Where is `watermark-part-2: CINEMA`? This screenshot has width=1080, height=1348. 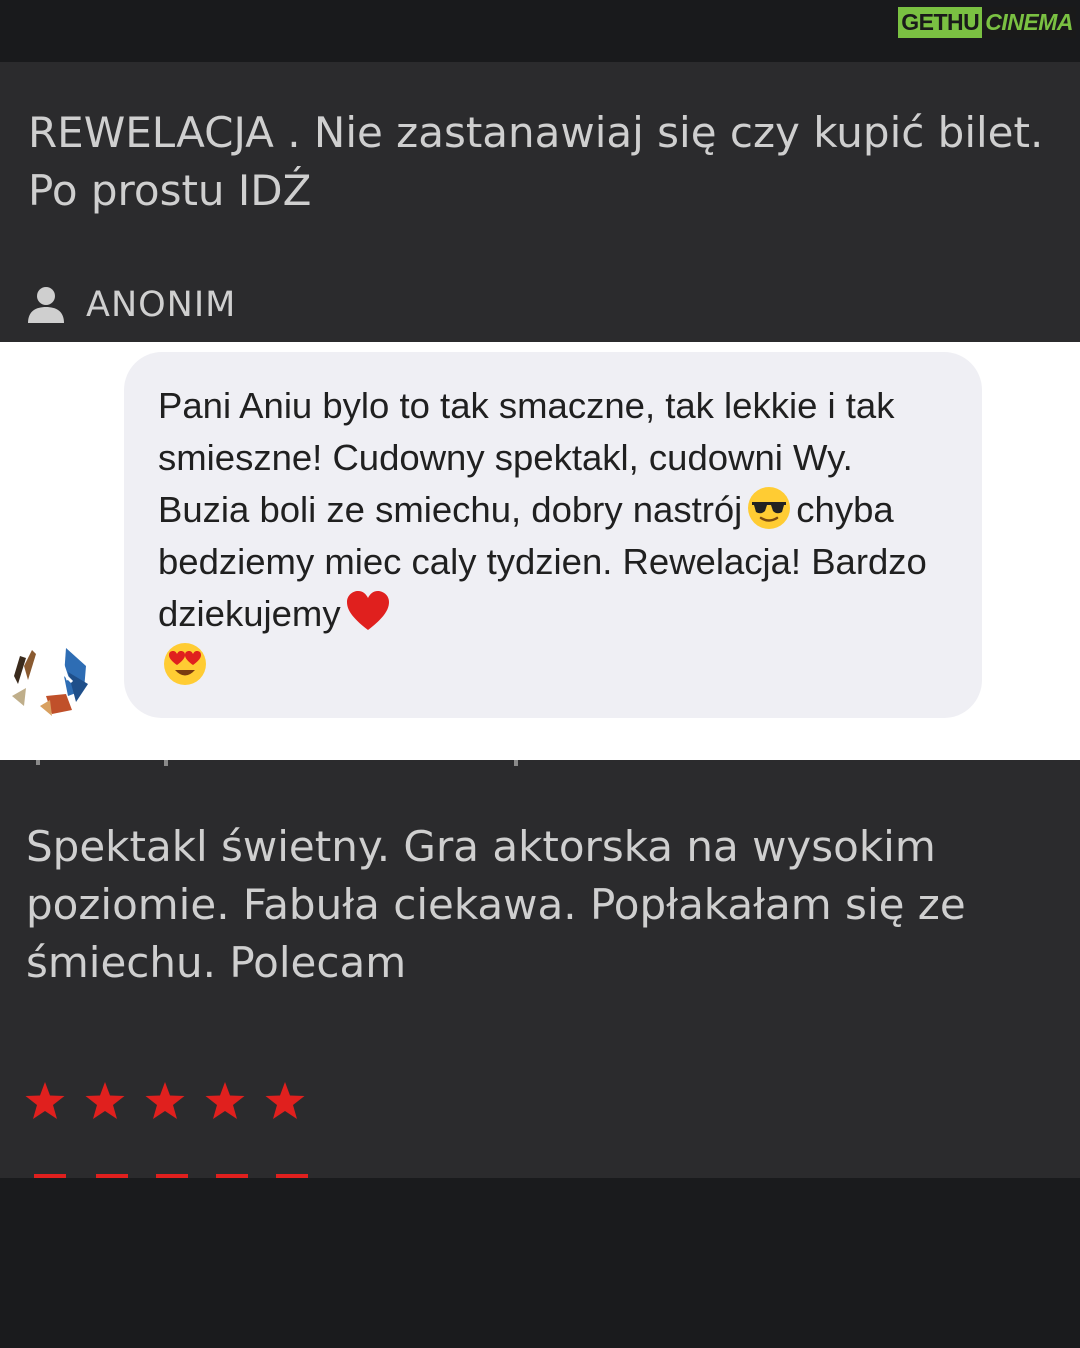
watermark-part-2: CINEMA is located at coordinates (1029, 22).